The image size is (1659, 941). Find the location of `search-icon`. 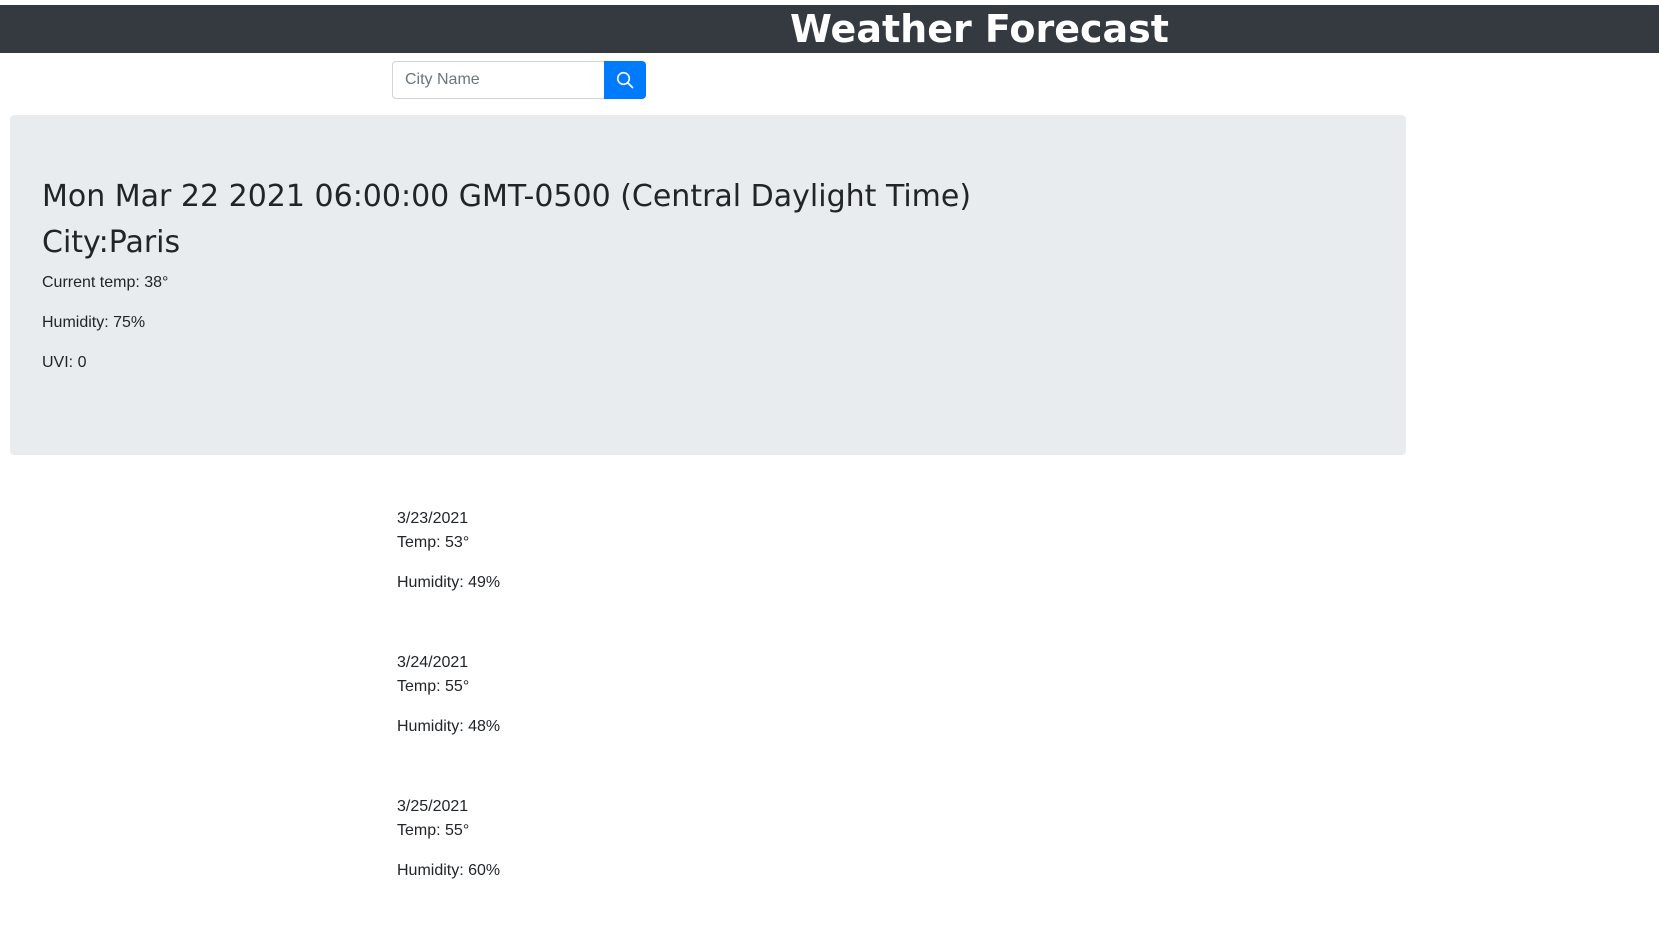

search-icon is located at coordinates (625, 80).